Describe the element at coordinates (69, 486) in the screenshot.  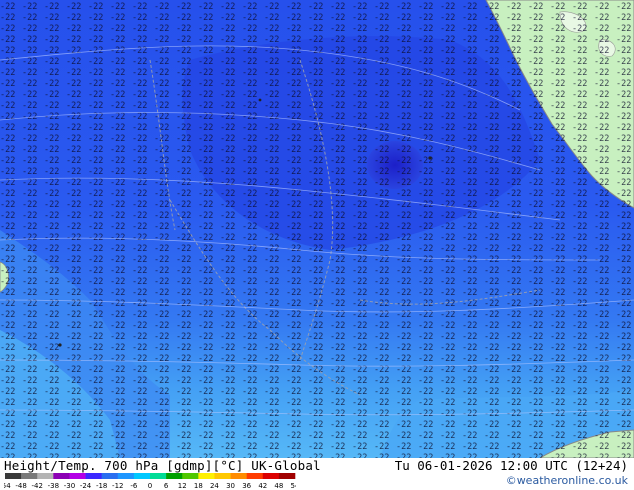
I see `legend-tick-label: -30` at that location.